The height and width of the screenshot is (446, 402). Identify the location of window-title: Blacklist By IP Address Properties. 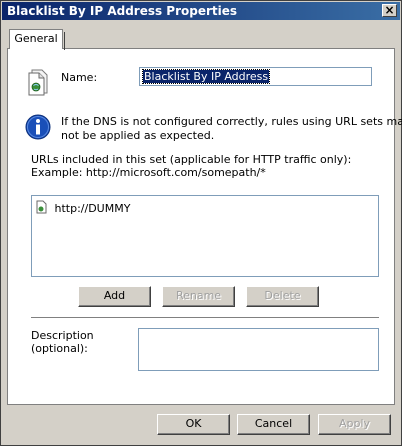
(122, 11).